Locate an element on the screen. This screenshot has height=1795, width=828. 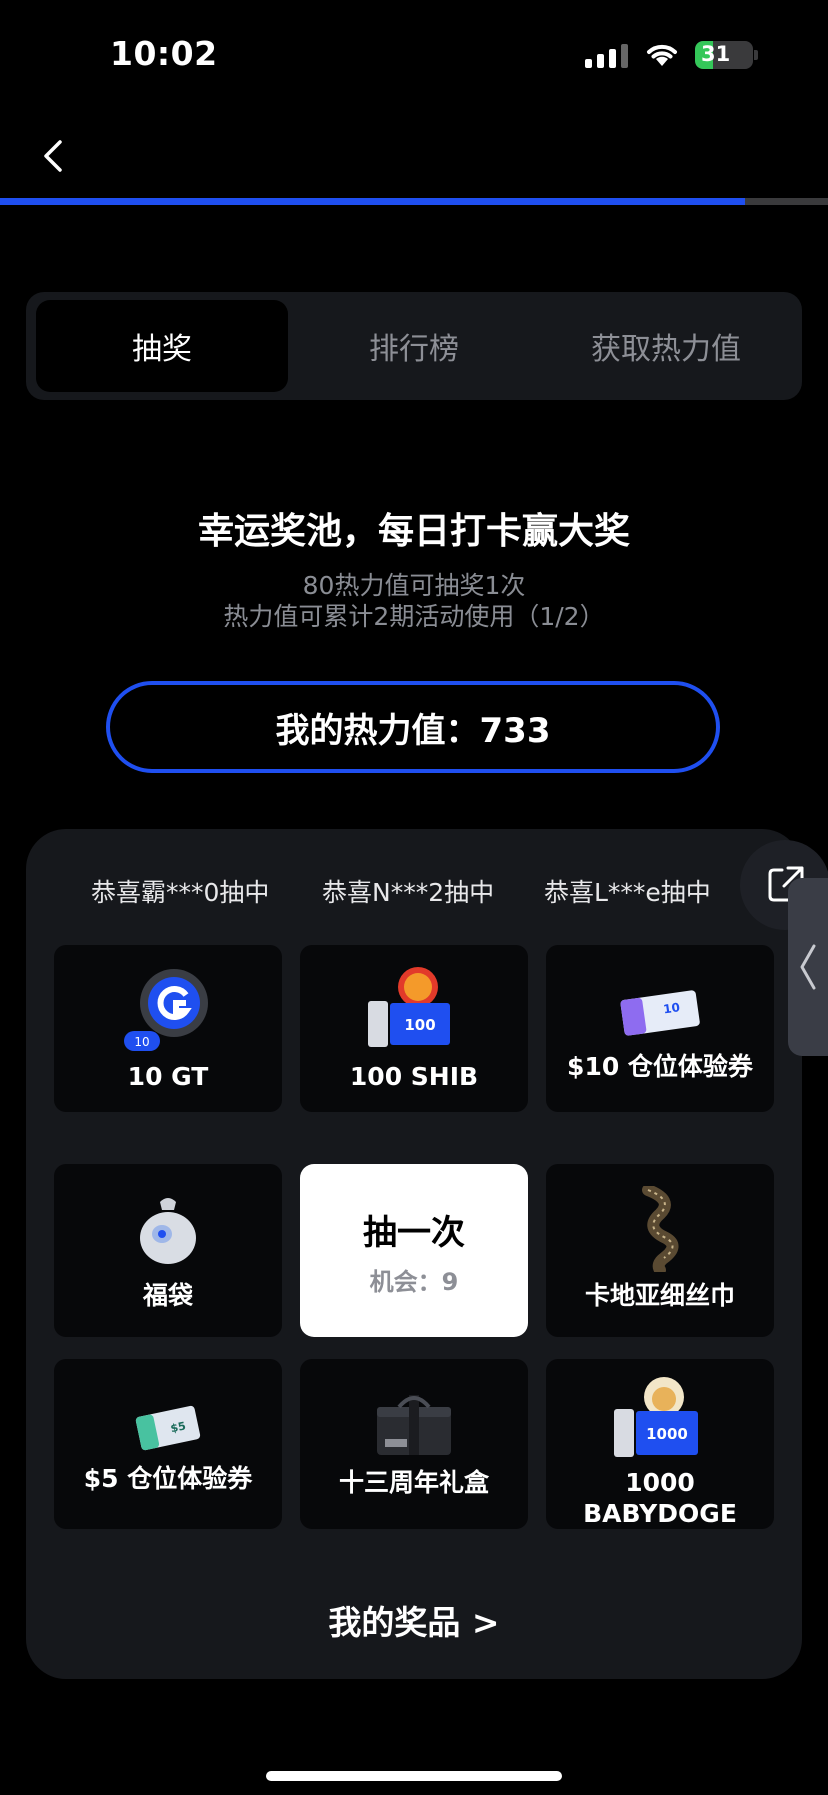
prize-tile: $5 $5 仓位体验券 is located at coordinates (168, 1444).